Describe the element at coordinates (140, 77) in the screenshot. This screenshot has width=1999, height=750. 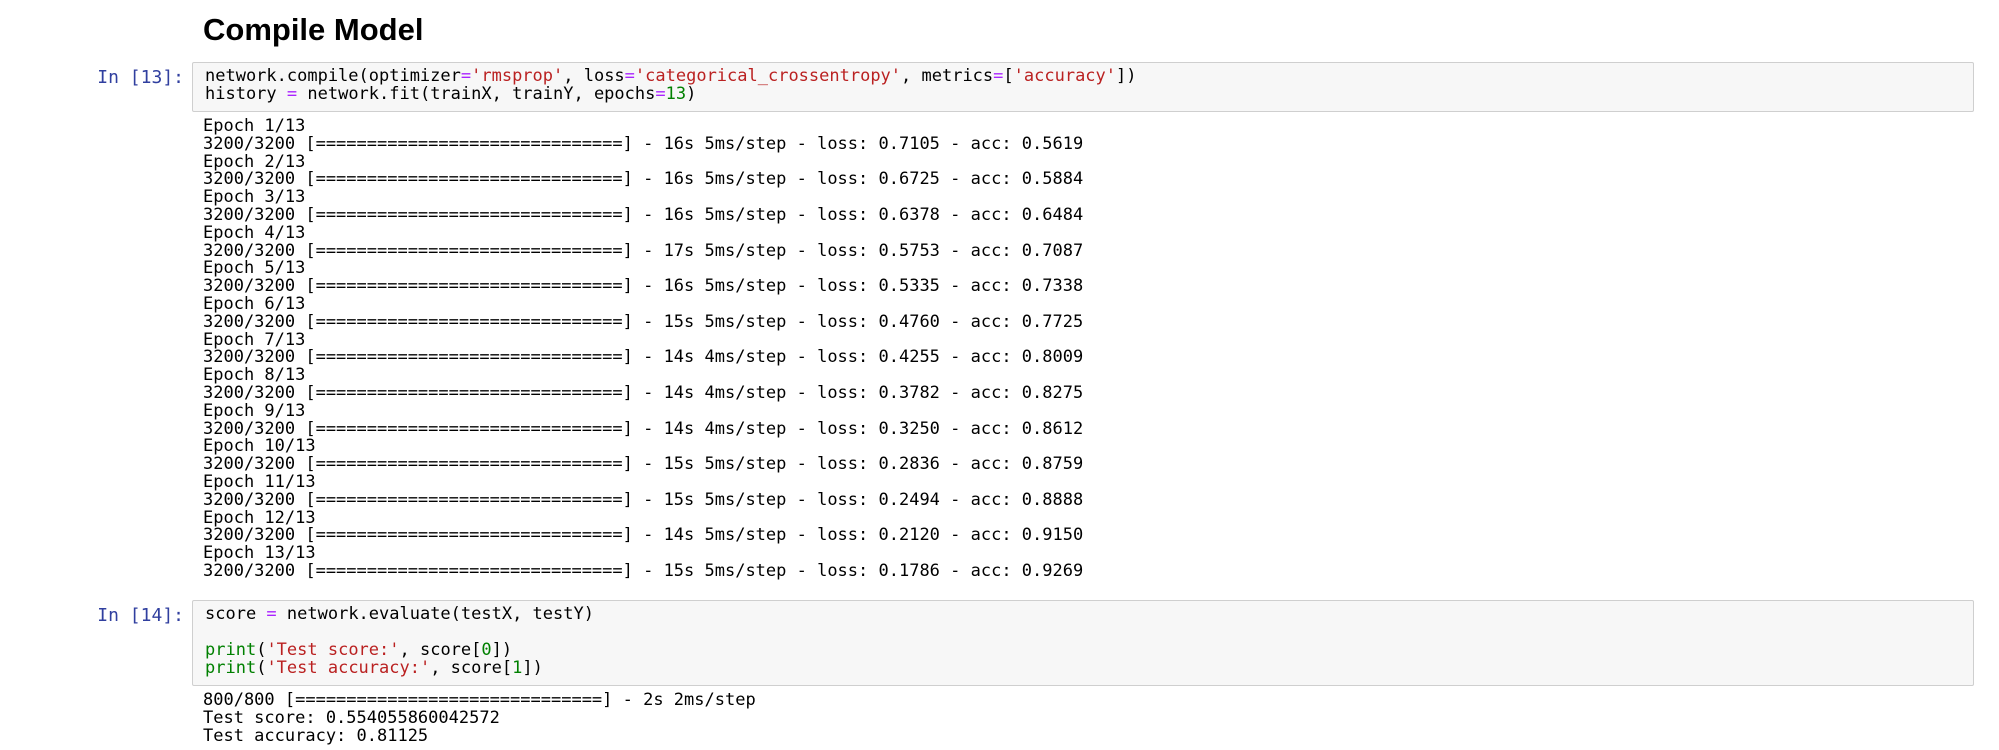
I see `cell-13-prompt: In [13]:` at that location.